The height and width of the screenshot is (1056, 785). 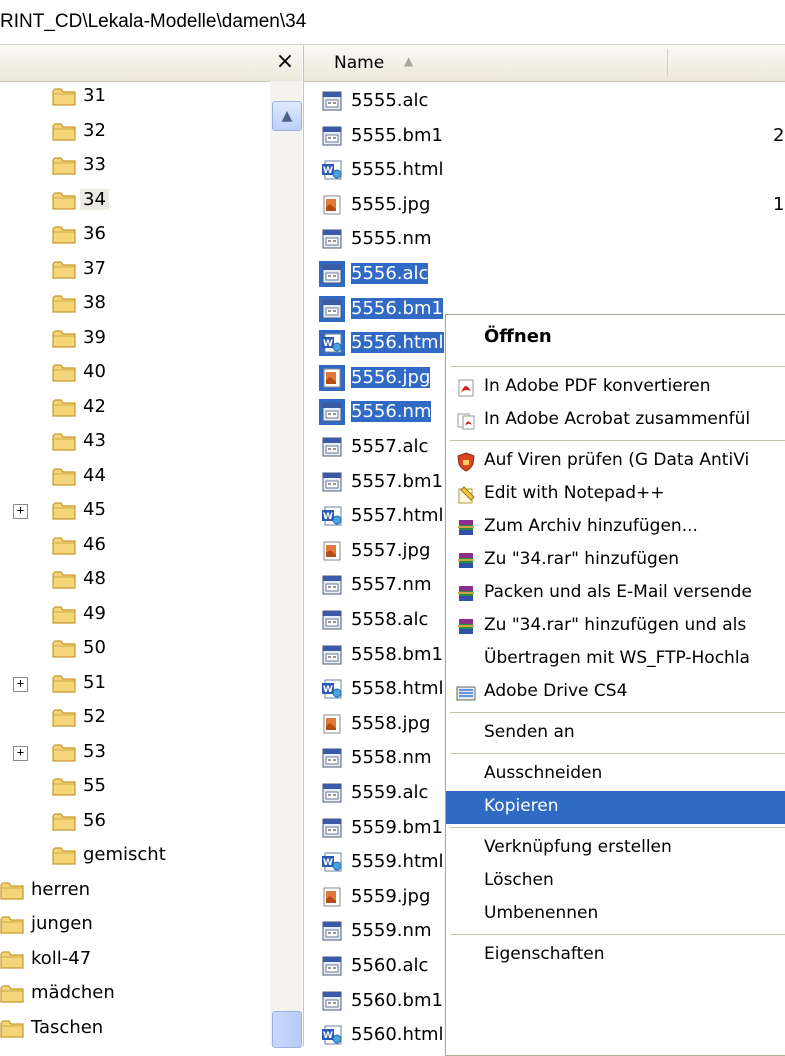 I want to click on file-row: 5558.alc, so click(x=386, y=621).